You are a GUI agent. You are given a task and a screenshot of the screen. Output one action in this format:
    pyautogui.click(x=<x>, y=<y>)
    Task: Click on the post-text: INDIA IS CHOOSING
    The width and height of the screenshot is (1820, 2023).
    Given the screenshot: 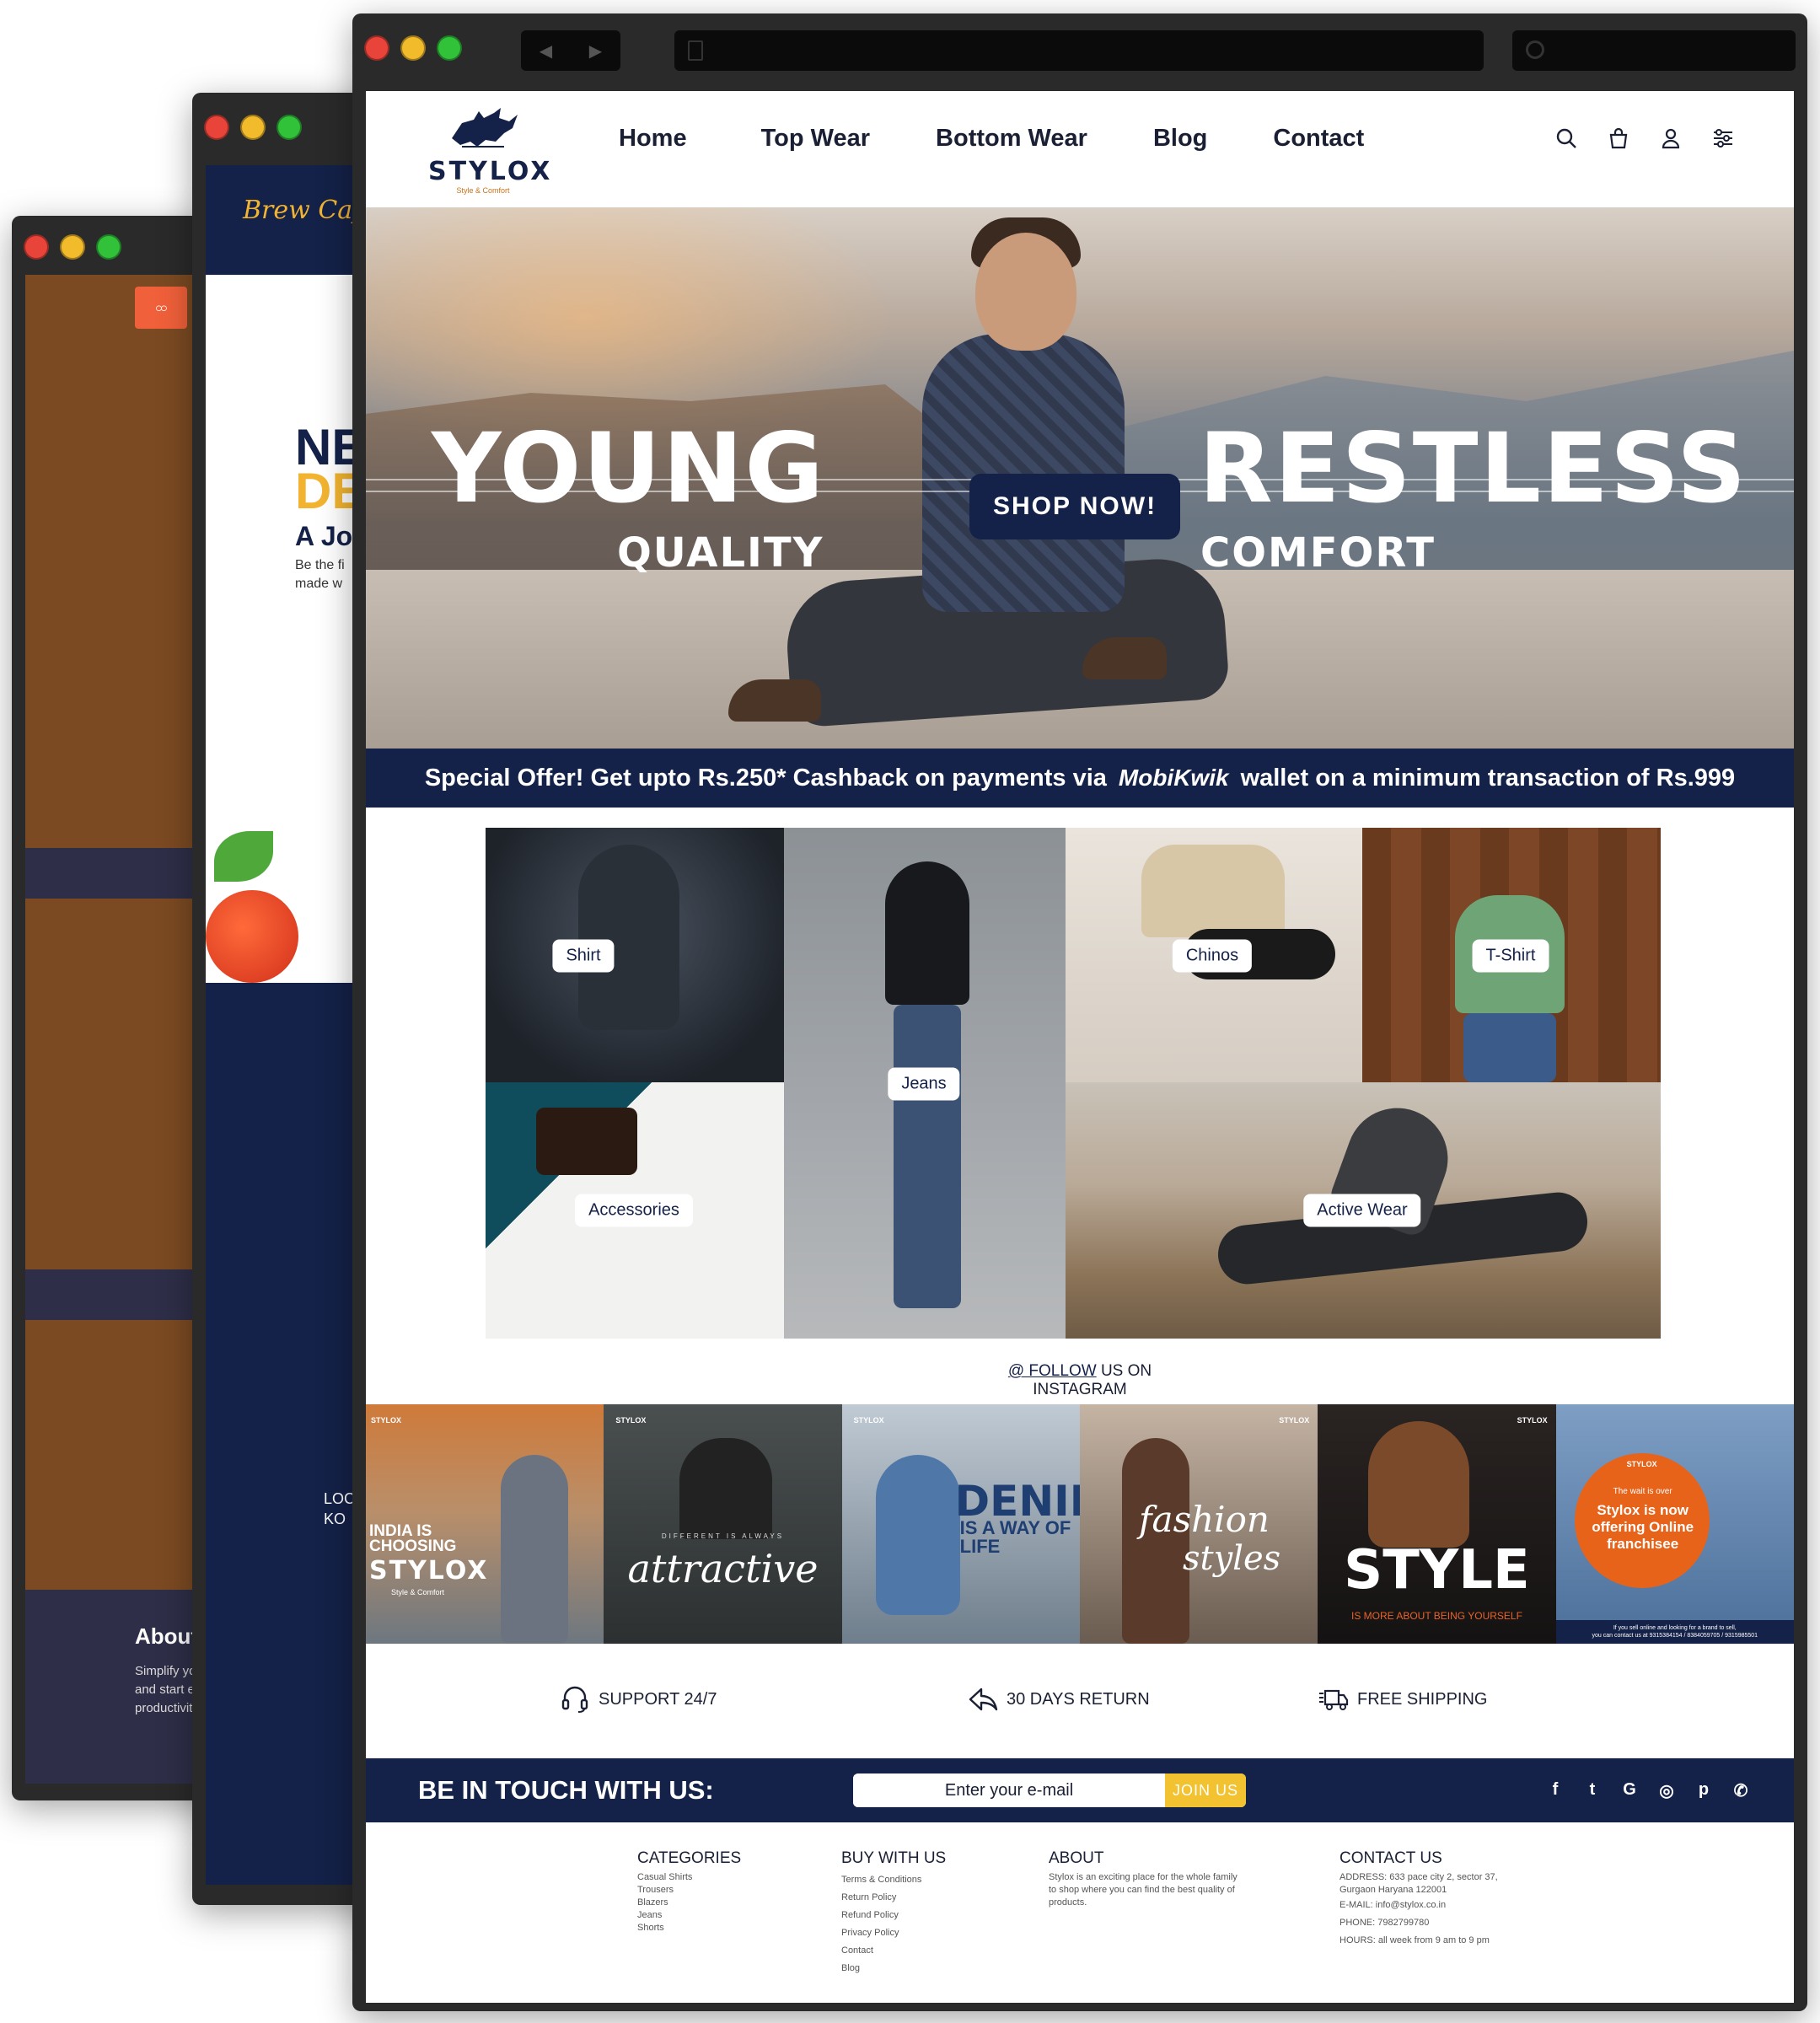 What is the action you would take?
    pyautogui.click(x=413, y=1538)
    